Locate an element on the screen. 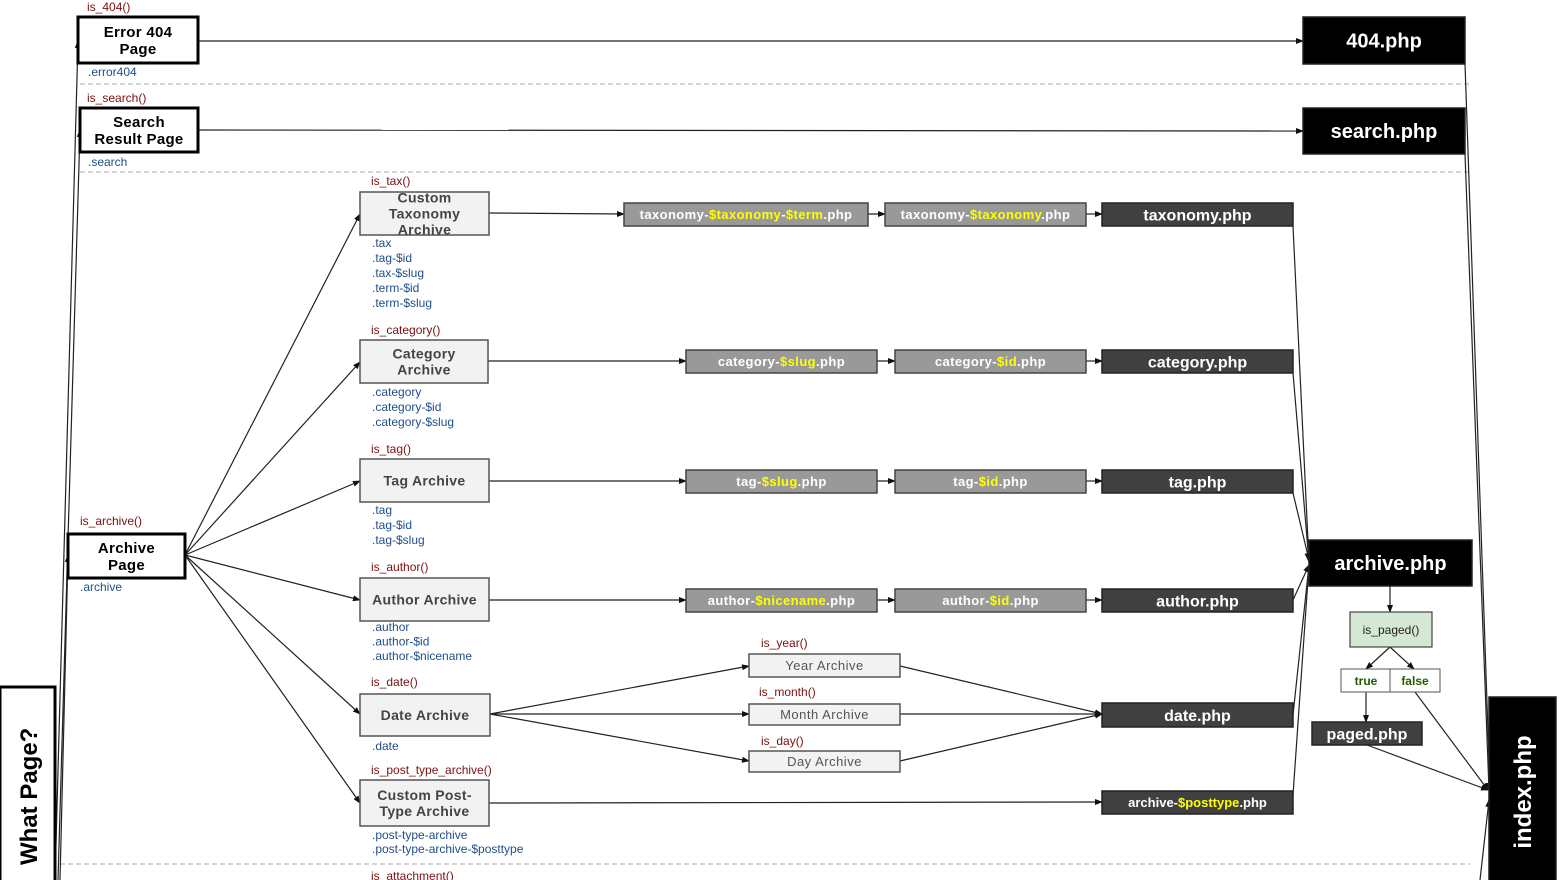 Image resolution: width=1560 pixels, height=880 pixels. template-name: paged.php is located at coordinates (1367, 734).